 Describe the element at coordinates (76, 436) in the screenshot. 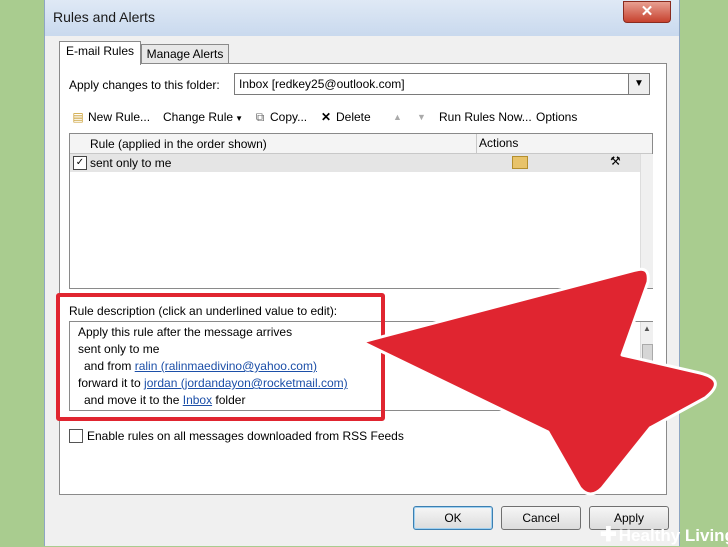

I see `rss-checkbox` at that location.